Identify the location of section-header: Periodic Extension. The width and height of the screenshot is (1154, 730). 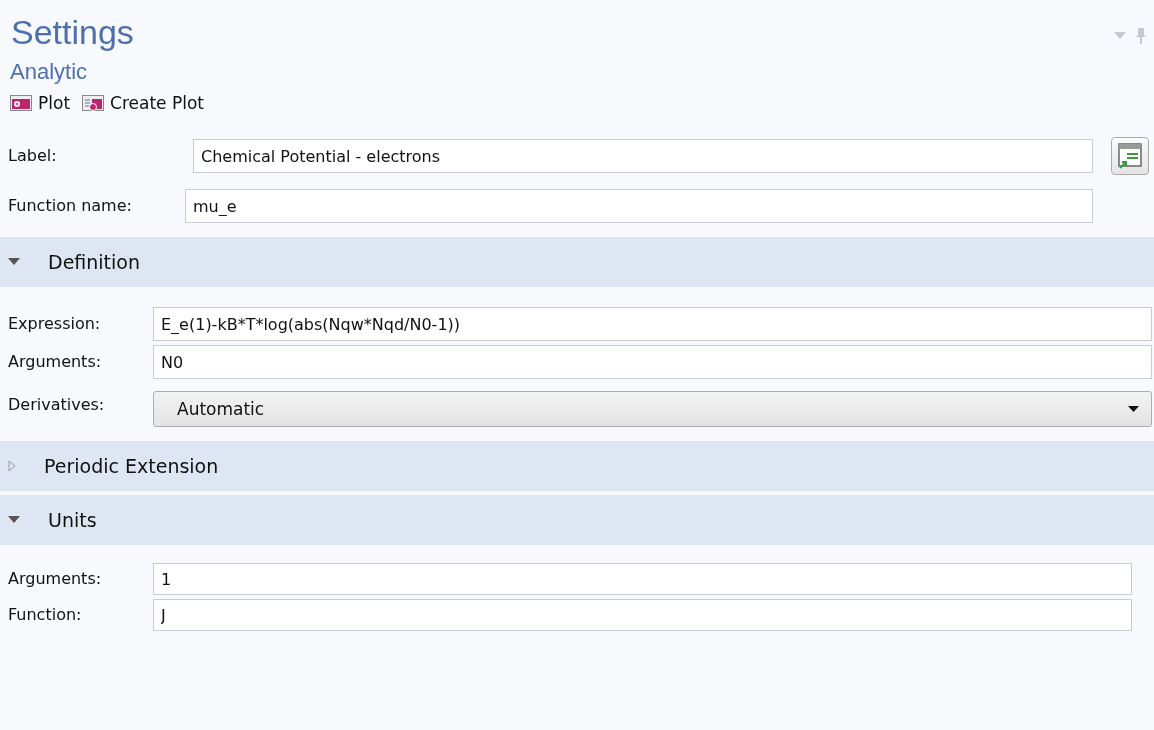
(577, 466).